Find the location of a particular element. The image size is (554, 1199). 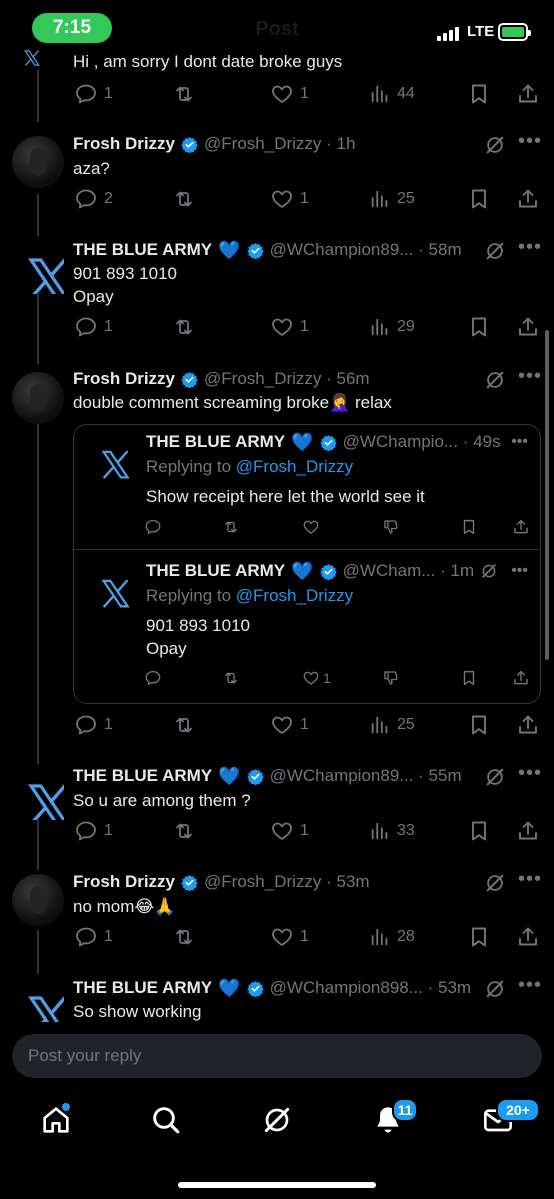

messages-badge: 20+ is located at coordinates (518, 1110).